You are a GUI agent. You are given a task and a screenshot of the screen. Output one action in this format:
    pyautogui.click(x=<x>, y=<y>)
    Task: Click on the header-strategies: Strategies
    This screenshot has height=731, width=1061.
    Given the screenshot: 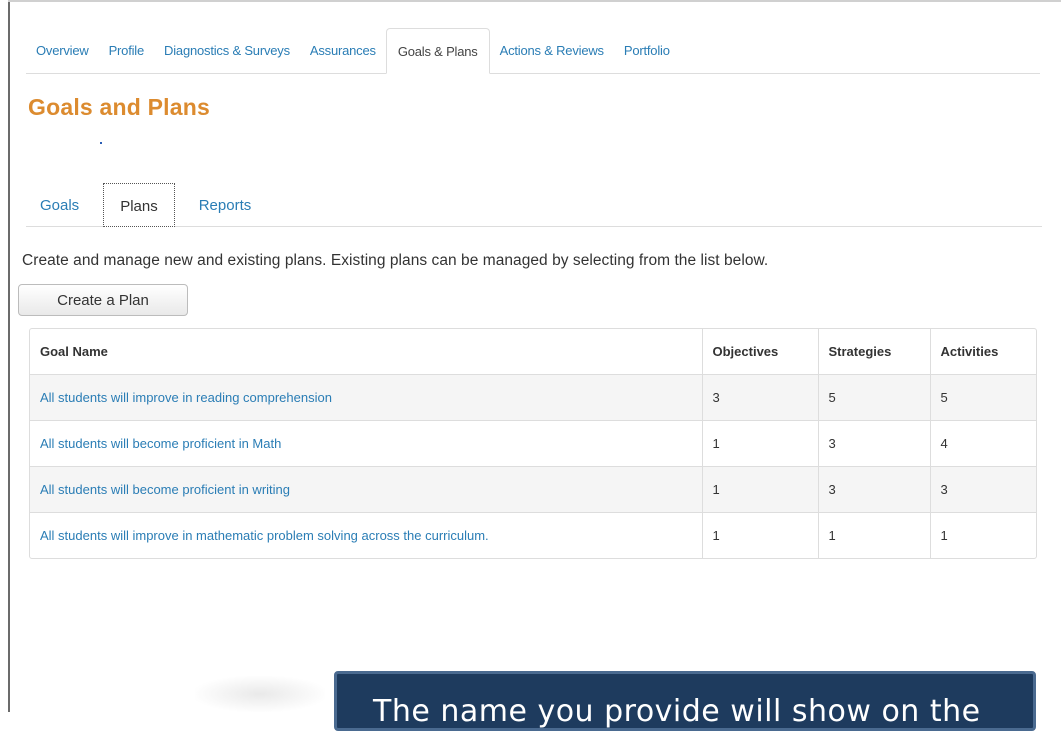 What is the action you would take?
    pyautogui.click(x=873, y=352)
    